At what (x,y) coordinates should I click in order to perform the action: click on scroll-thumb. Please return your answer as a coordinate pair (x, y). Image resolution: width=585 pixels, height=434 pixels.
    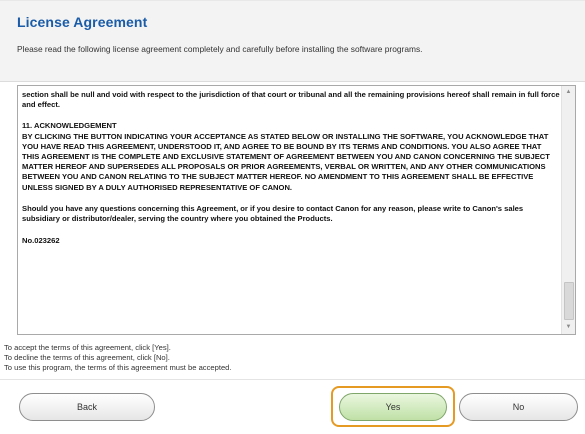
    Looking at the image, I should click on (569, 301).